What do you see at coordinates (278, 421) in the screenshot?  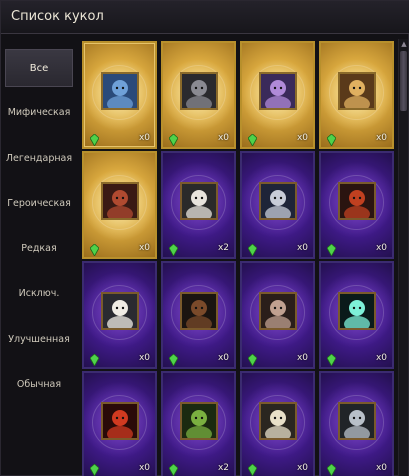 I see `white-bearded-elder-portrait-icon` at bounding box center [278, 421].